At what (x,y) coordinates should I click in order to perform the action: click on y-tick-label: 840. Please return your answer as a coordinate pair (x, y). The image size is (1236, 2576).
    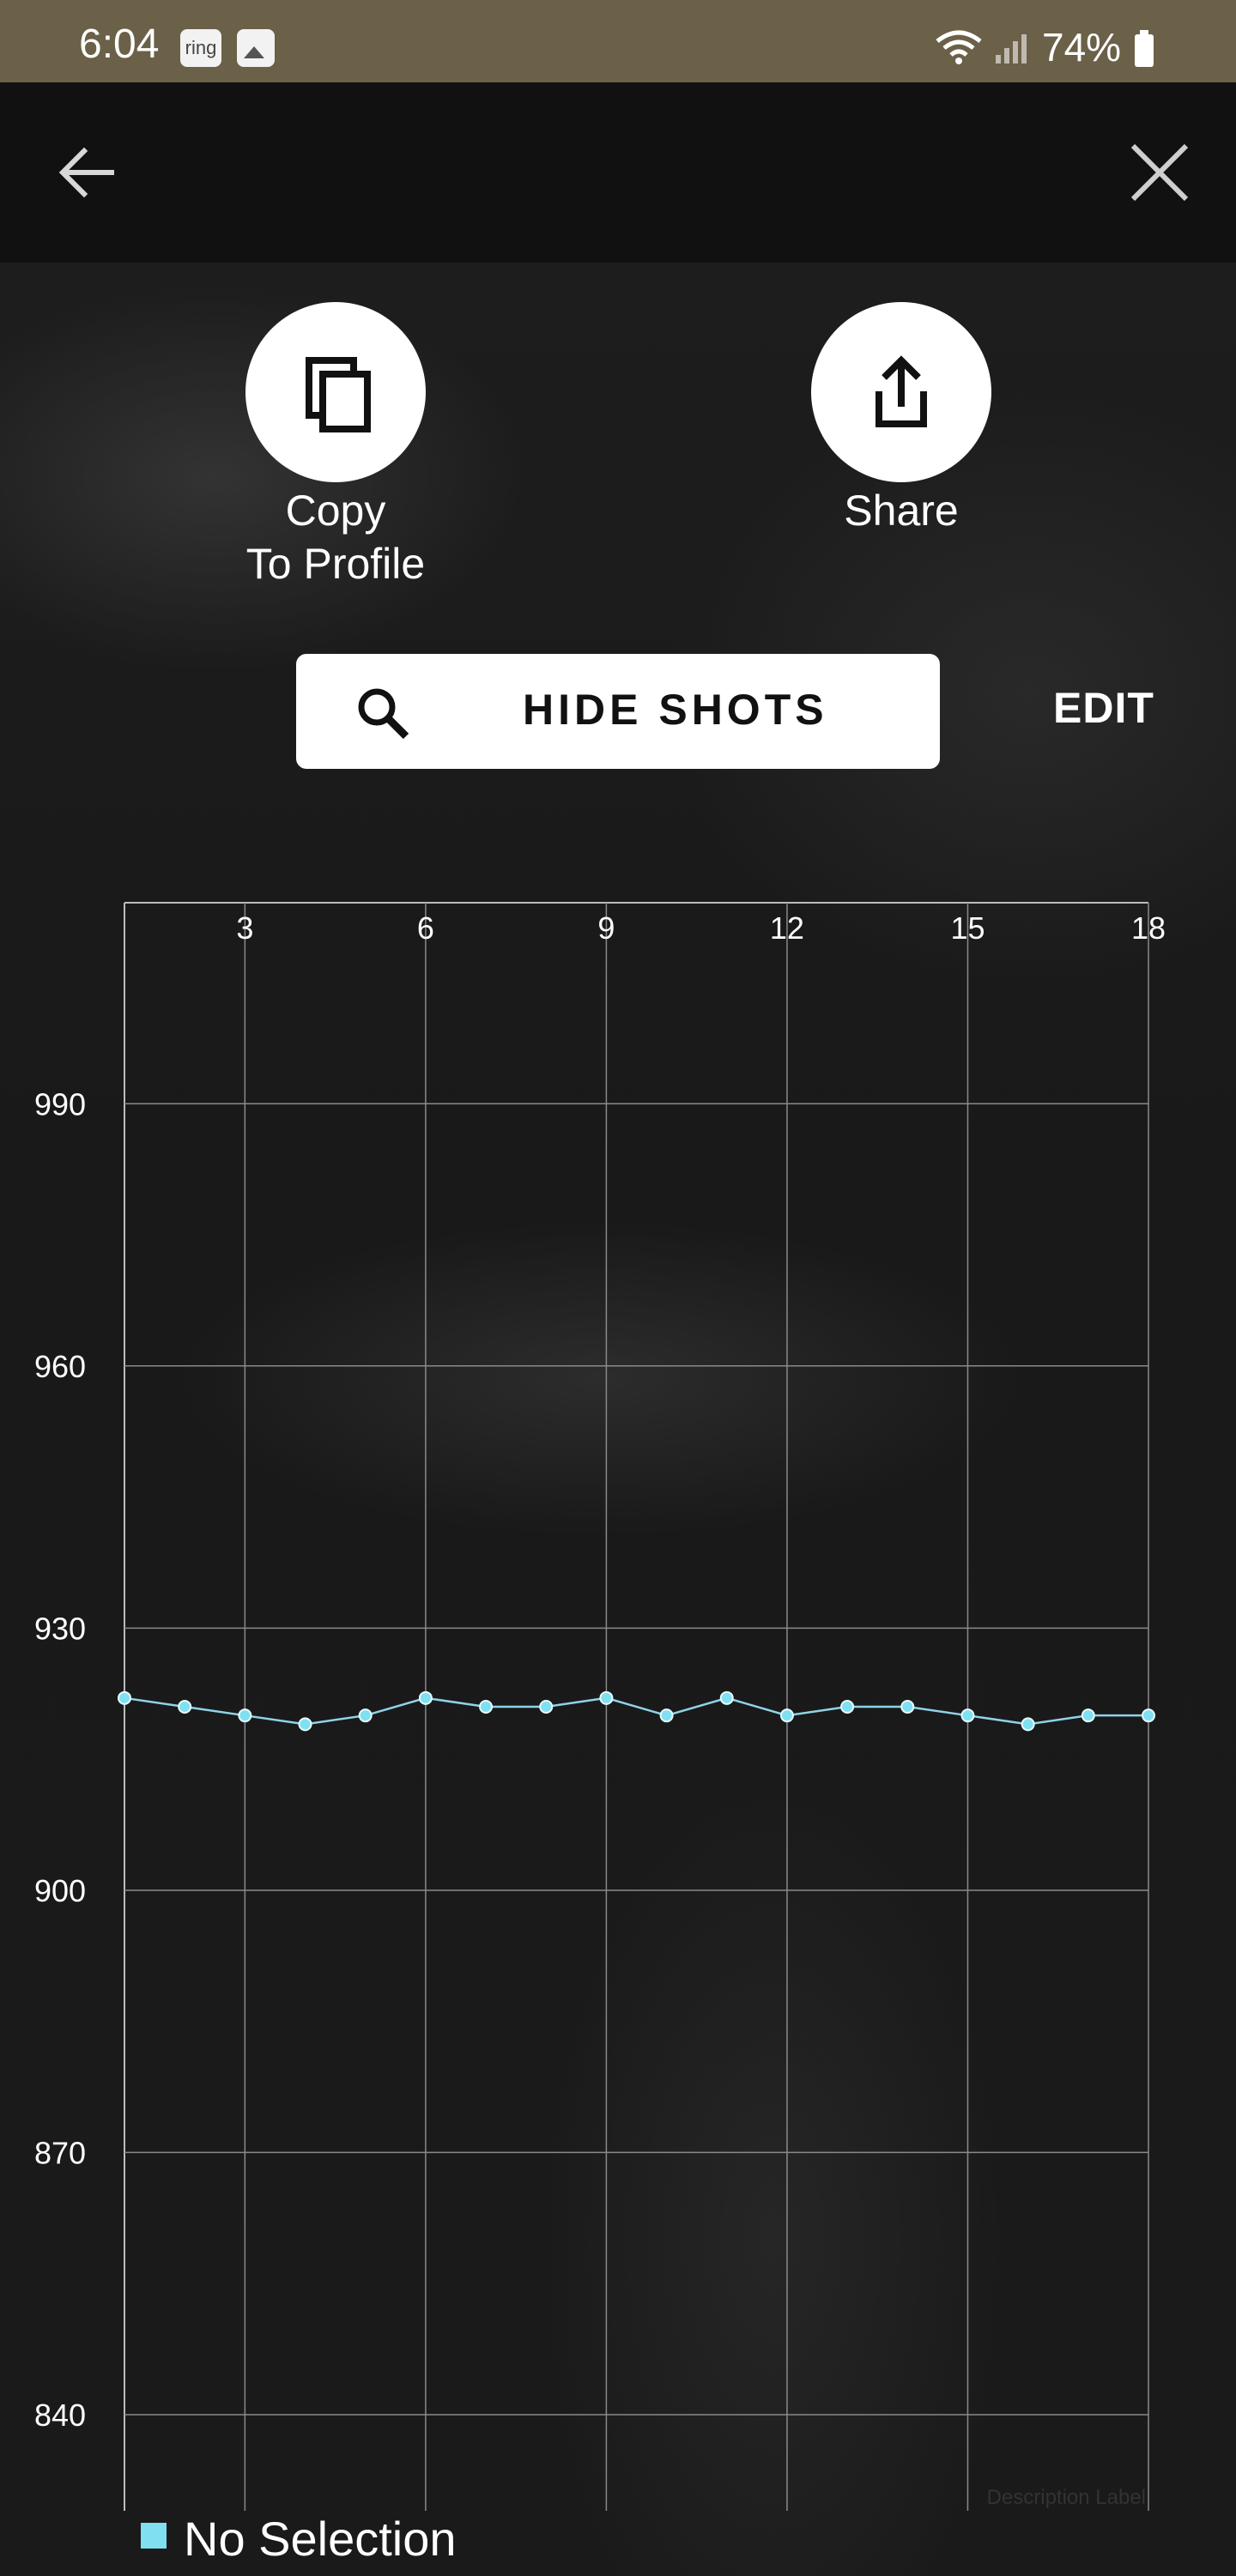
    Looking at the image, I should click on (60, 2415).